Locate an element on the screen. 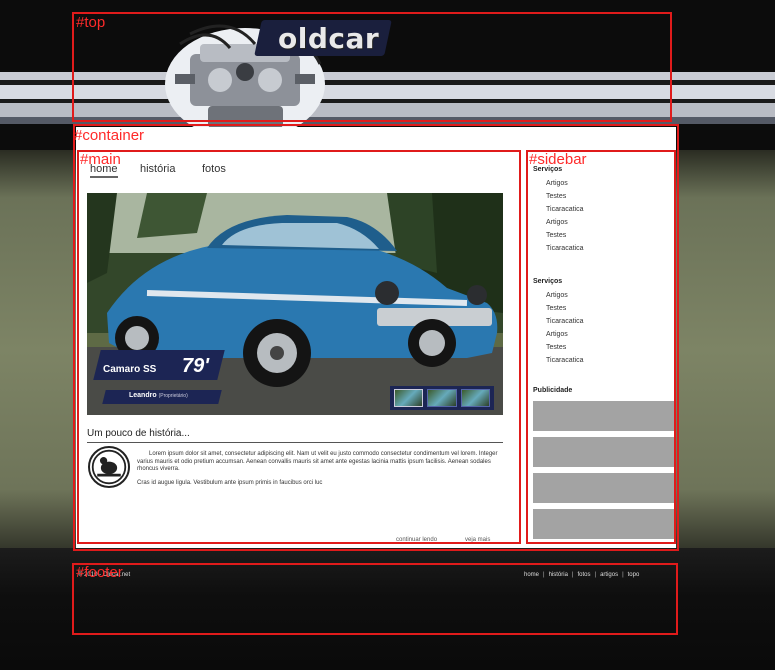 Image resolution: width=775 pixels, height=670 pixels. annotation-box-sidebar is located at coordinates (601, 347).